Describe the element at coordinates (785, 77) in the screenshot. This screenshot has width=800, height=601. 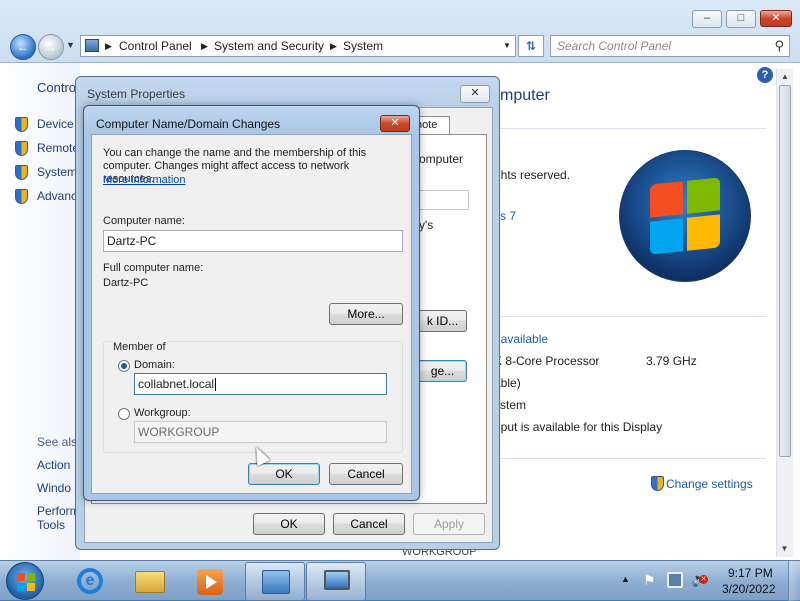
I see `scroll-up-icon: ▲` at that location.